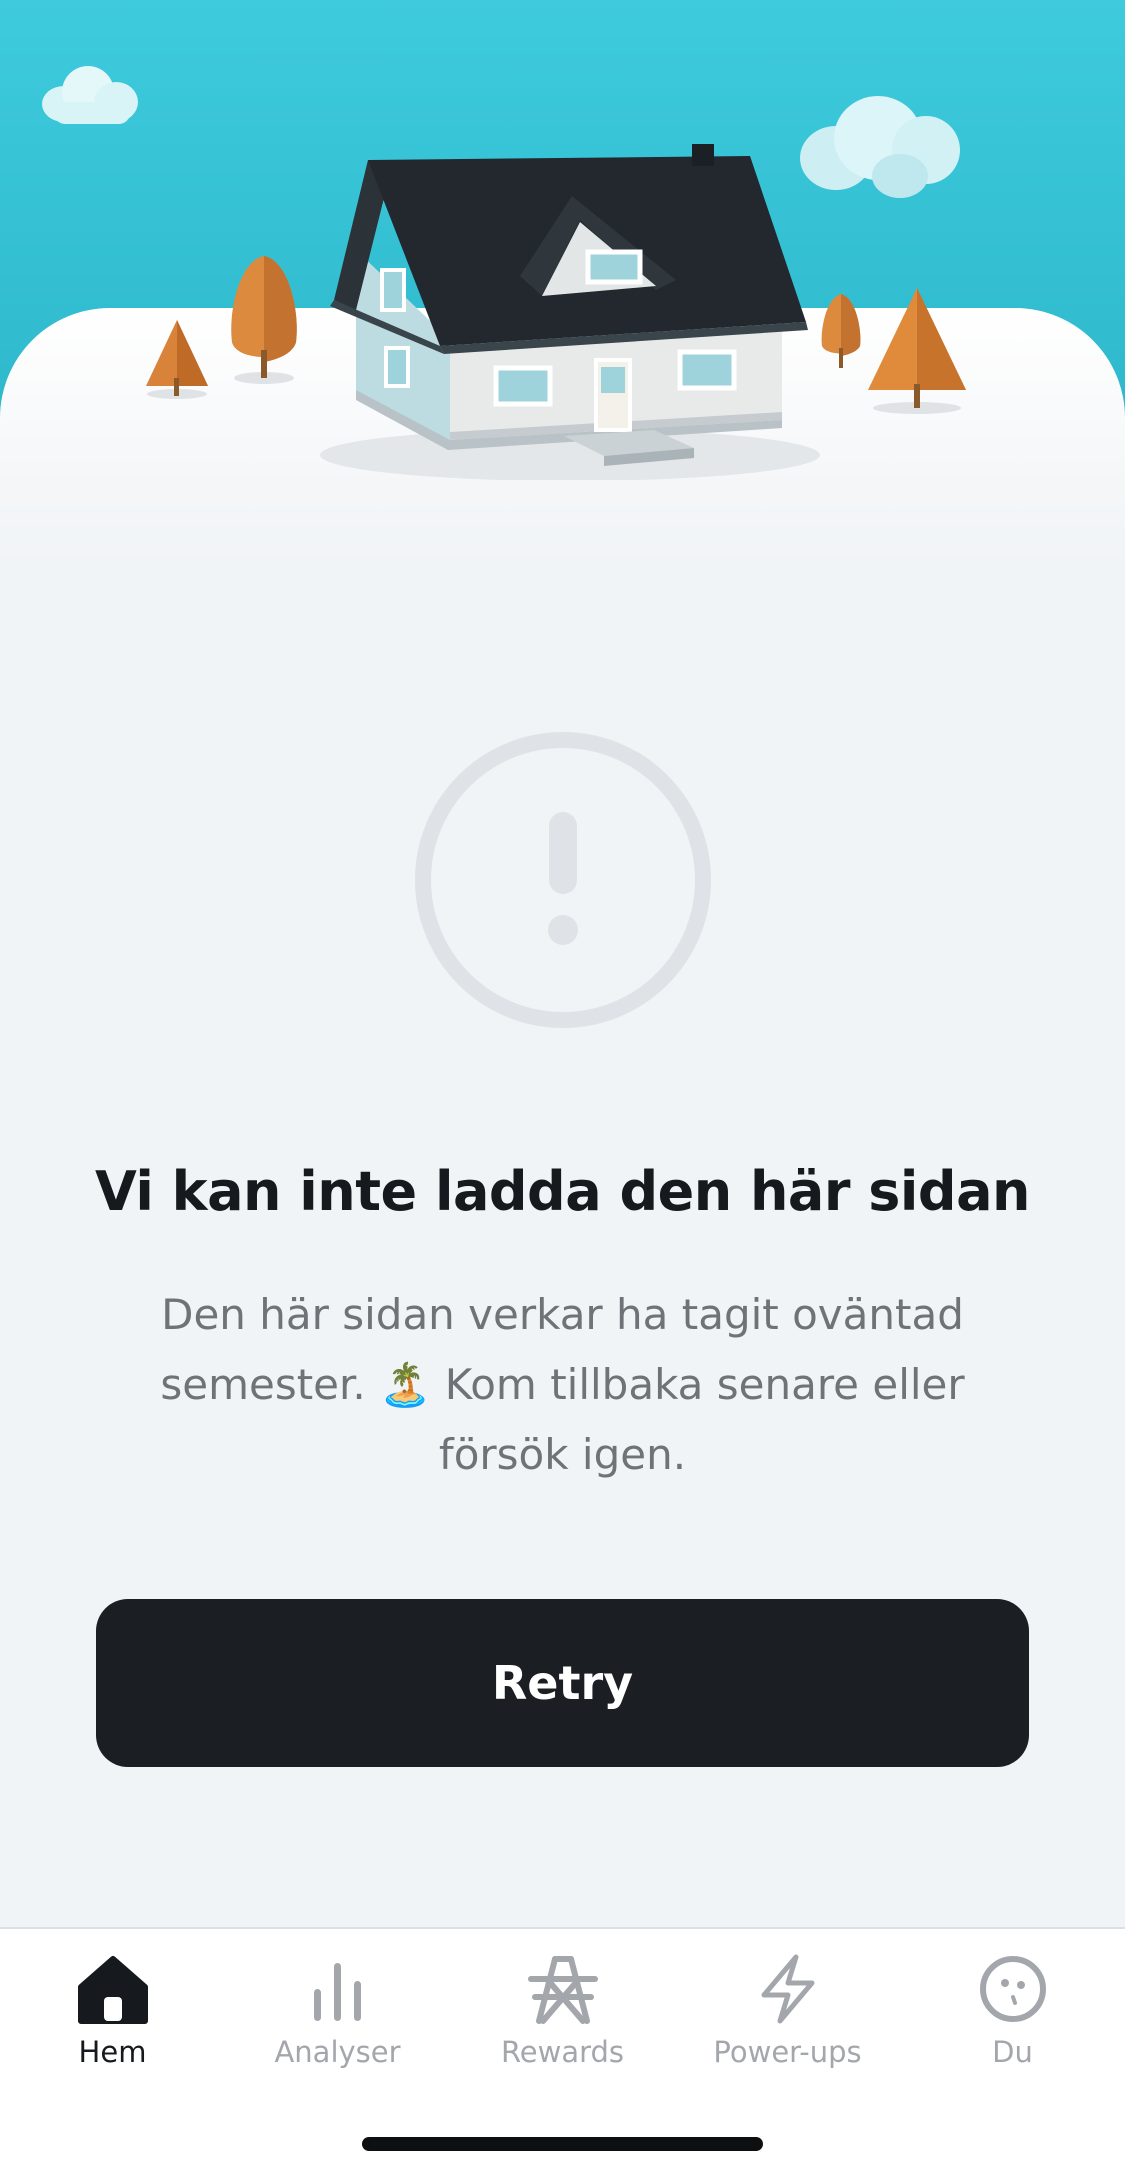 The height and width of the screenshot is (2179, 1125). Describe the element at coordinates (337, 1992) in the screenshot. I see `bar-chart-icon` at that location.